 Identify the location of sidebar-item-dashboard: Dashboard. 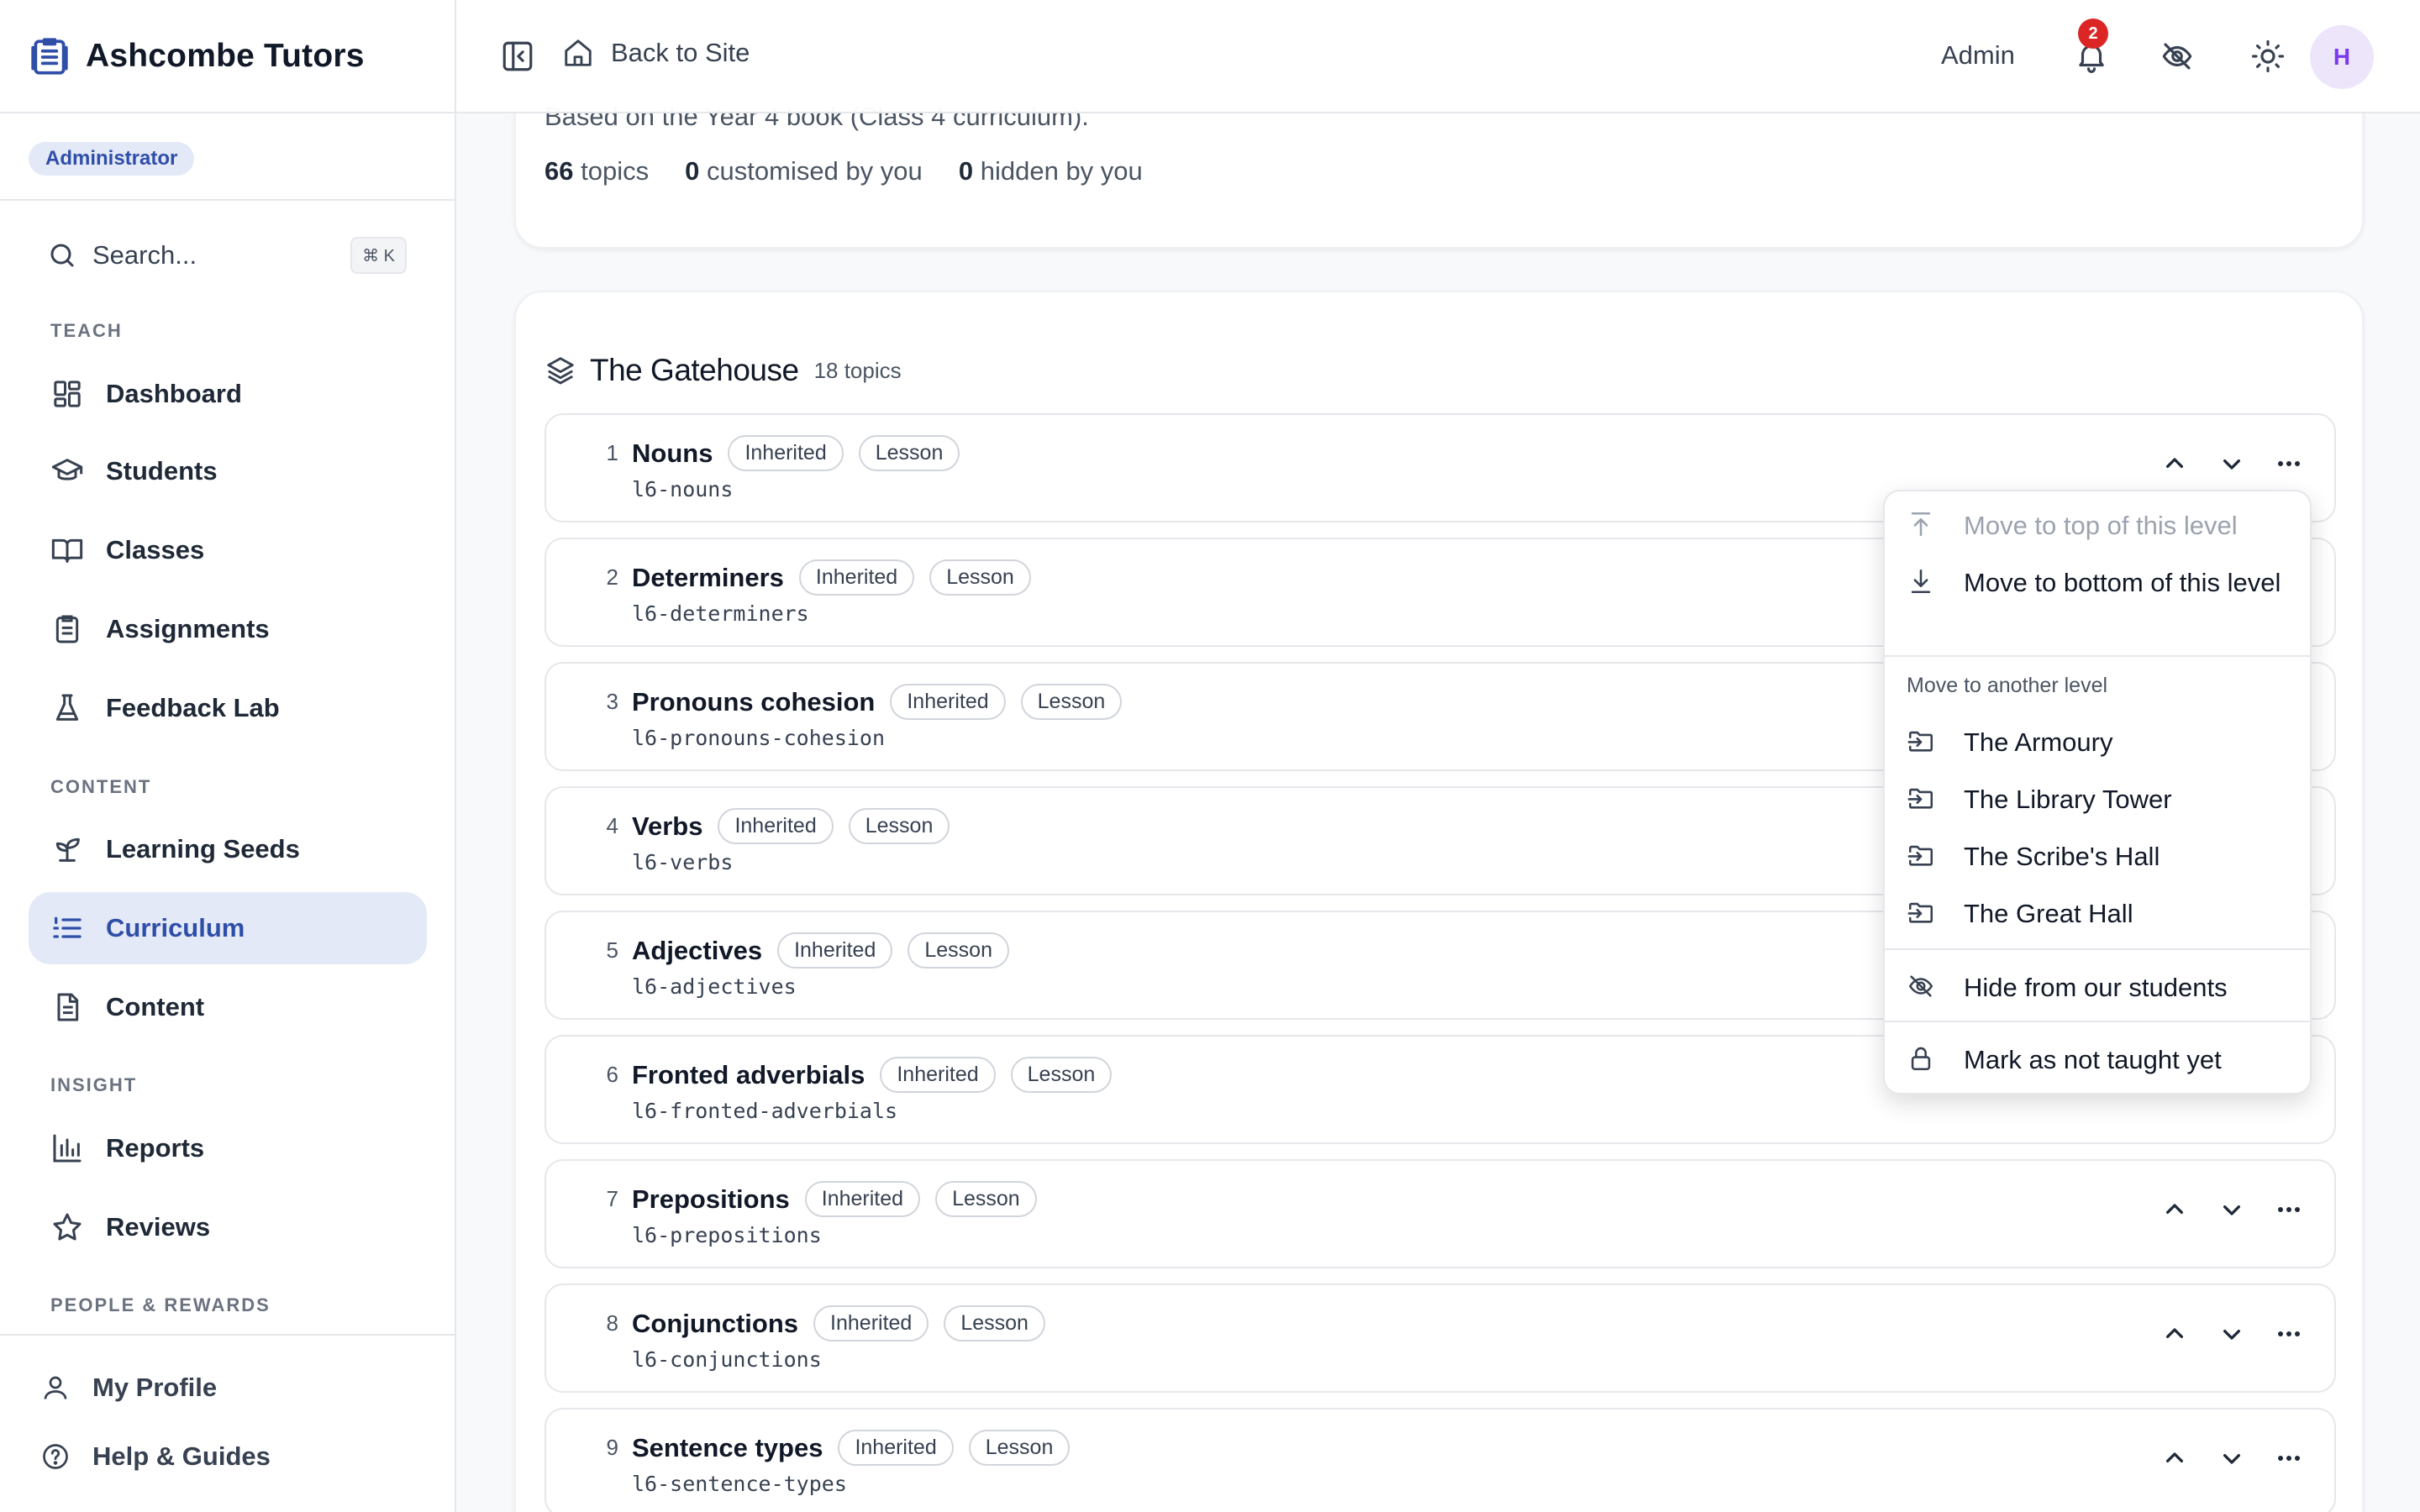
(228, 394).